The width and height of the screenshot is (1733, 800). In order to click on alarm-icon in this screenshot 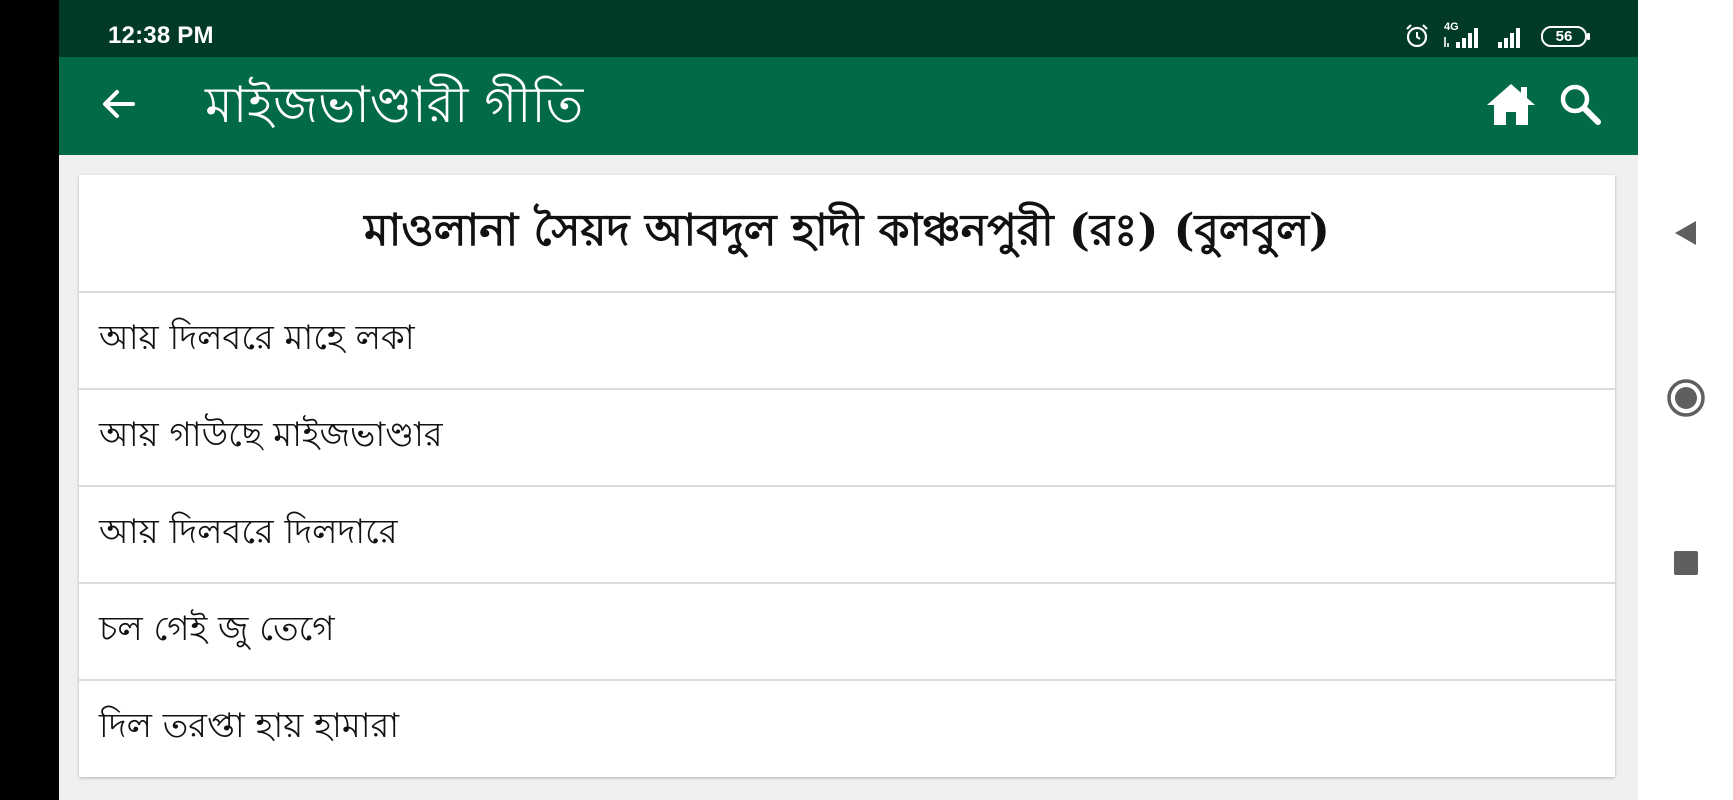, I will do `click(1417, 36)`.